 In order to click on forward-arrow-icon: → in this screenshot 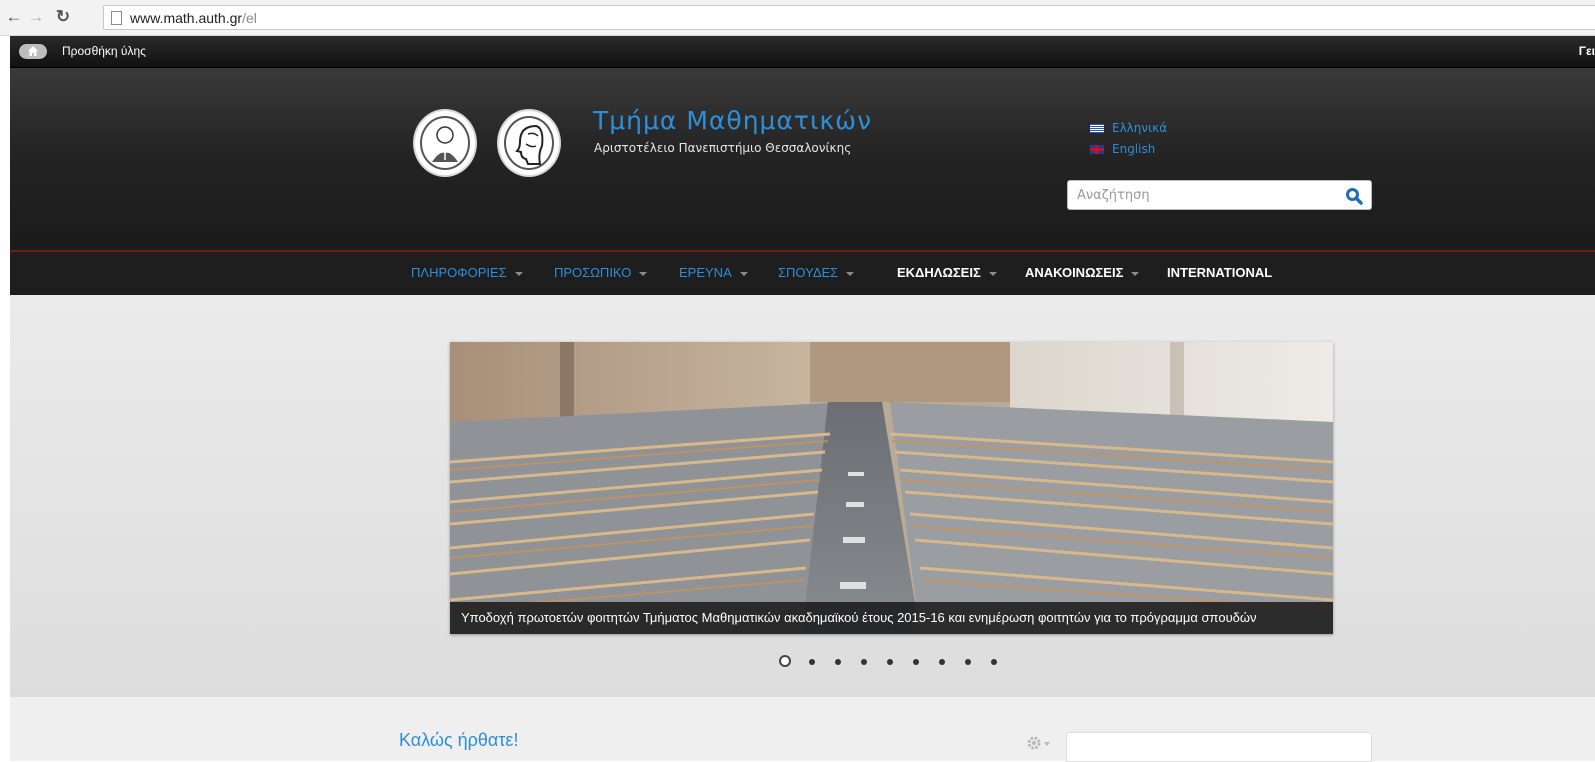, I will do `click(36, 17)`.